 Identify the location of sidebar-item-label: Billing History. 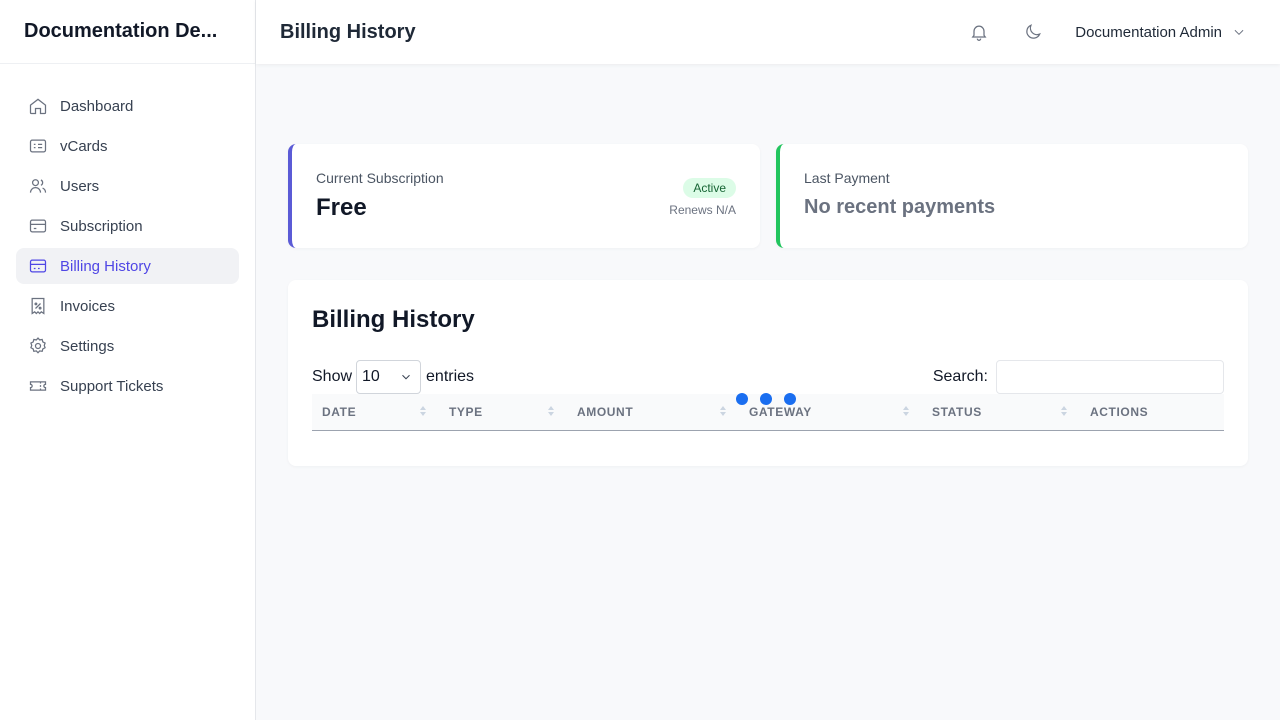
(105, 266).